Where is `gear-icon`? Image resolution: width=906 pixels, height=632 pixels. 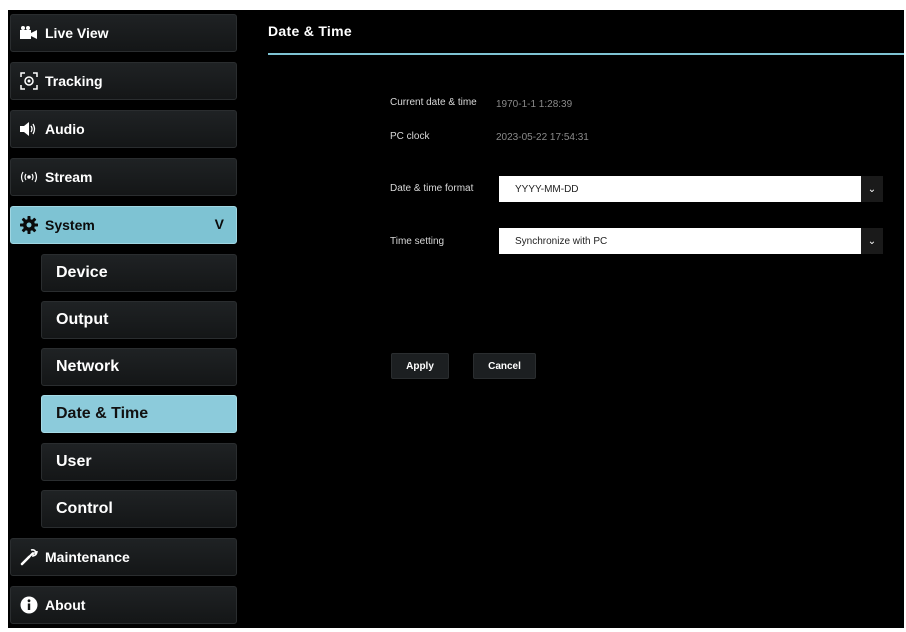
gear-icon is located at coordinates (29, 225).